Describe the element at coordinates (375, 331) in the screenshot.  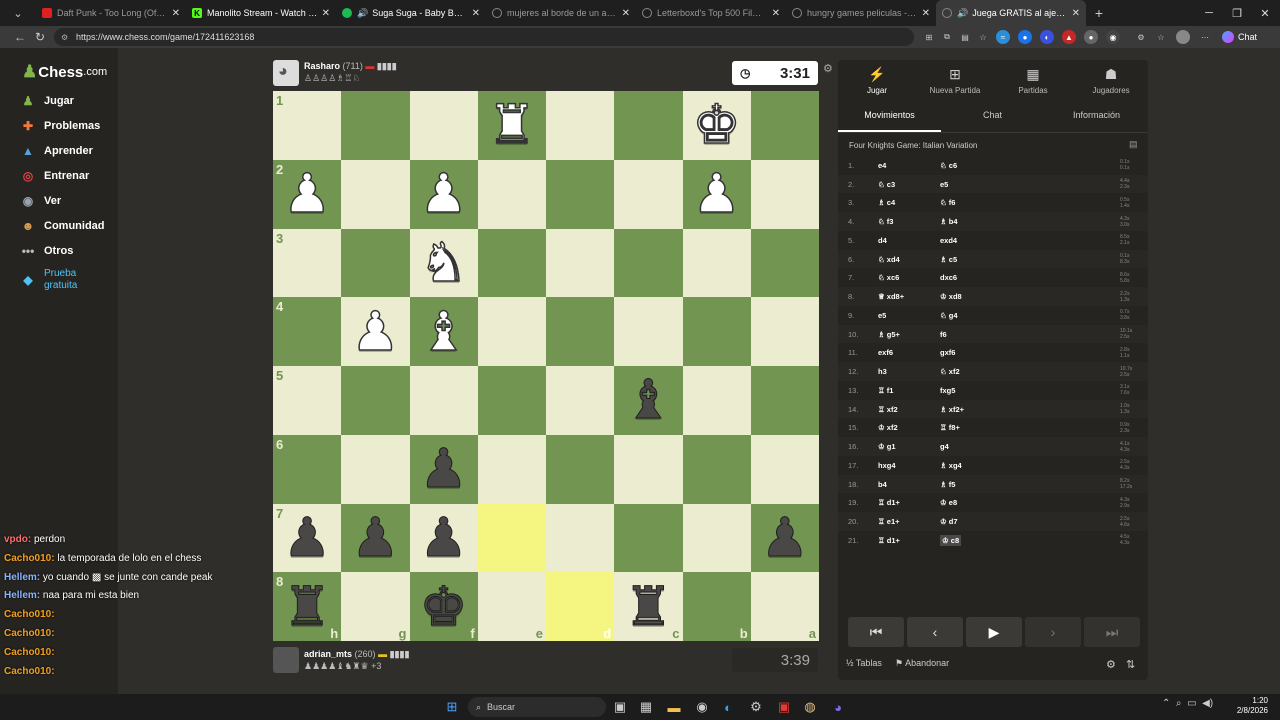
I see `square-g4: ♟` at that location.